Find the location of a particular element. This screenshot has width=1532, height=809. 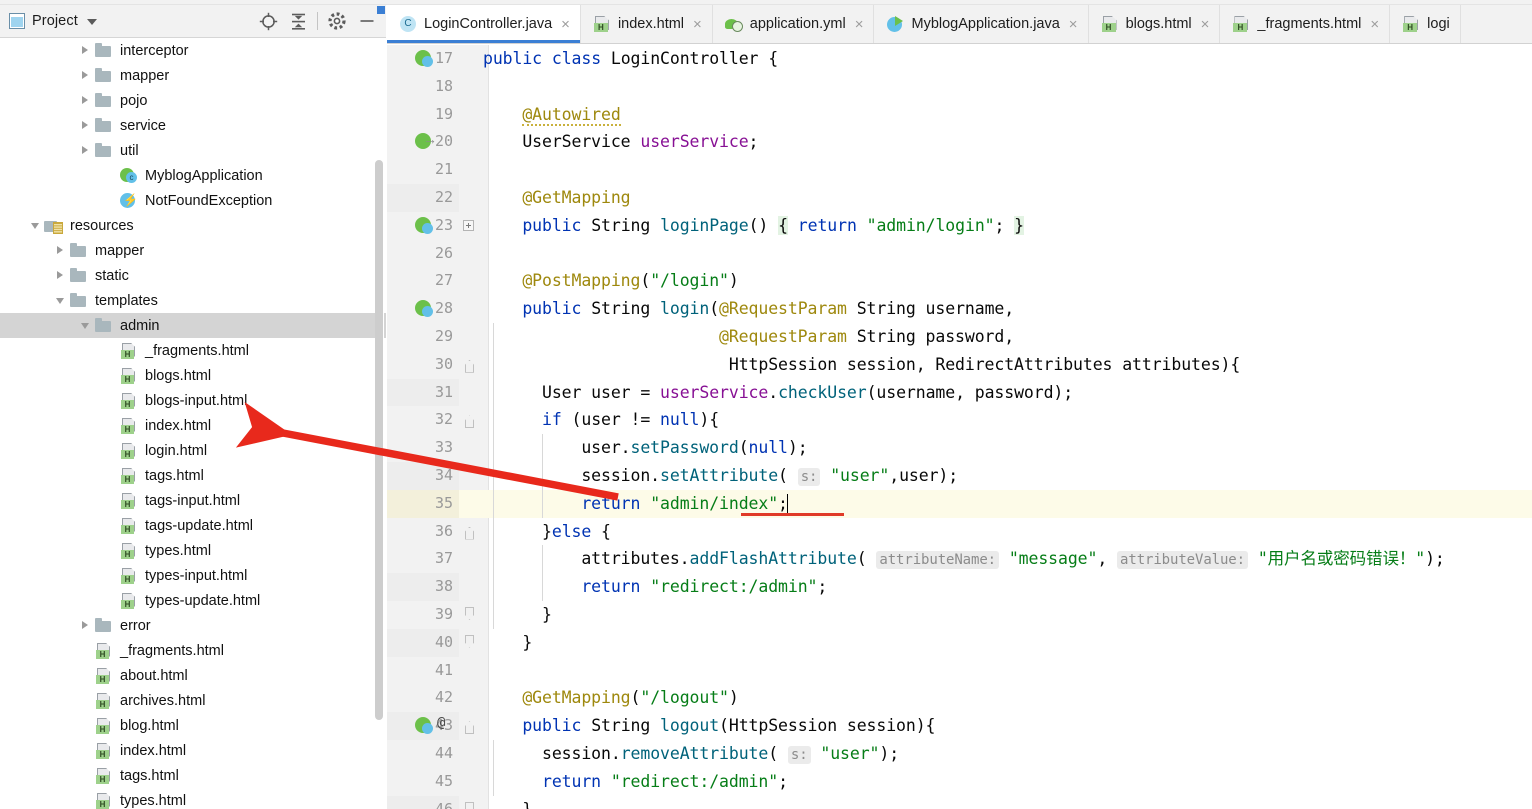

line-number: 41 is located at coordinates (423, 671).